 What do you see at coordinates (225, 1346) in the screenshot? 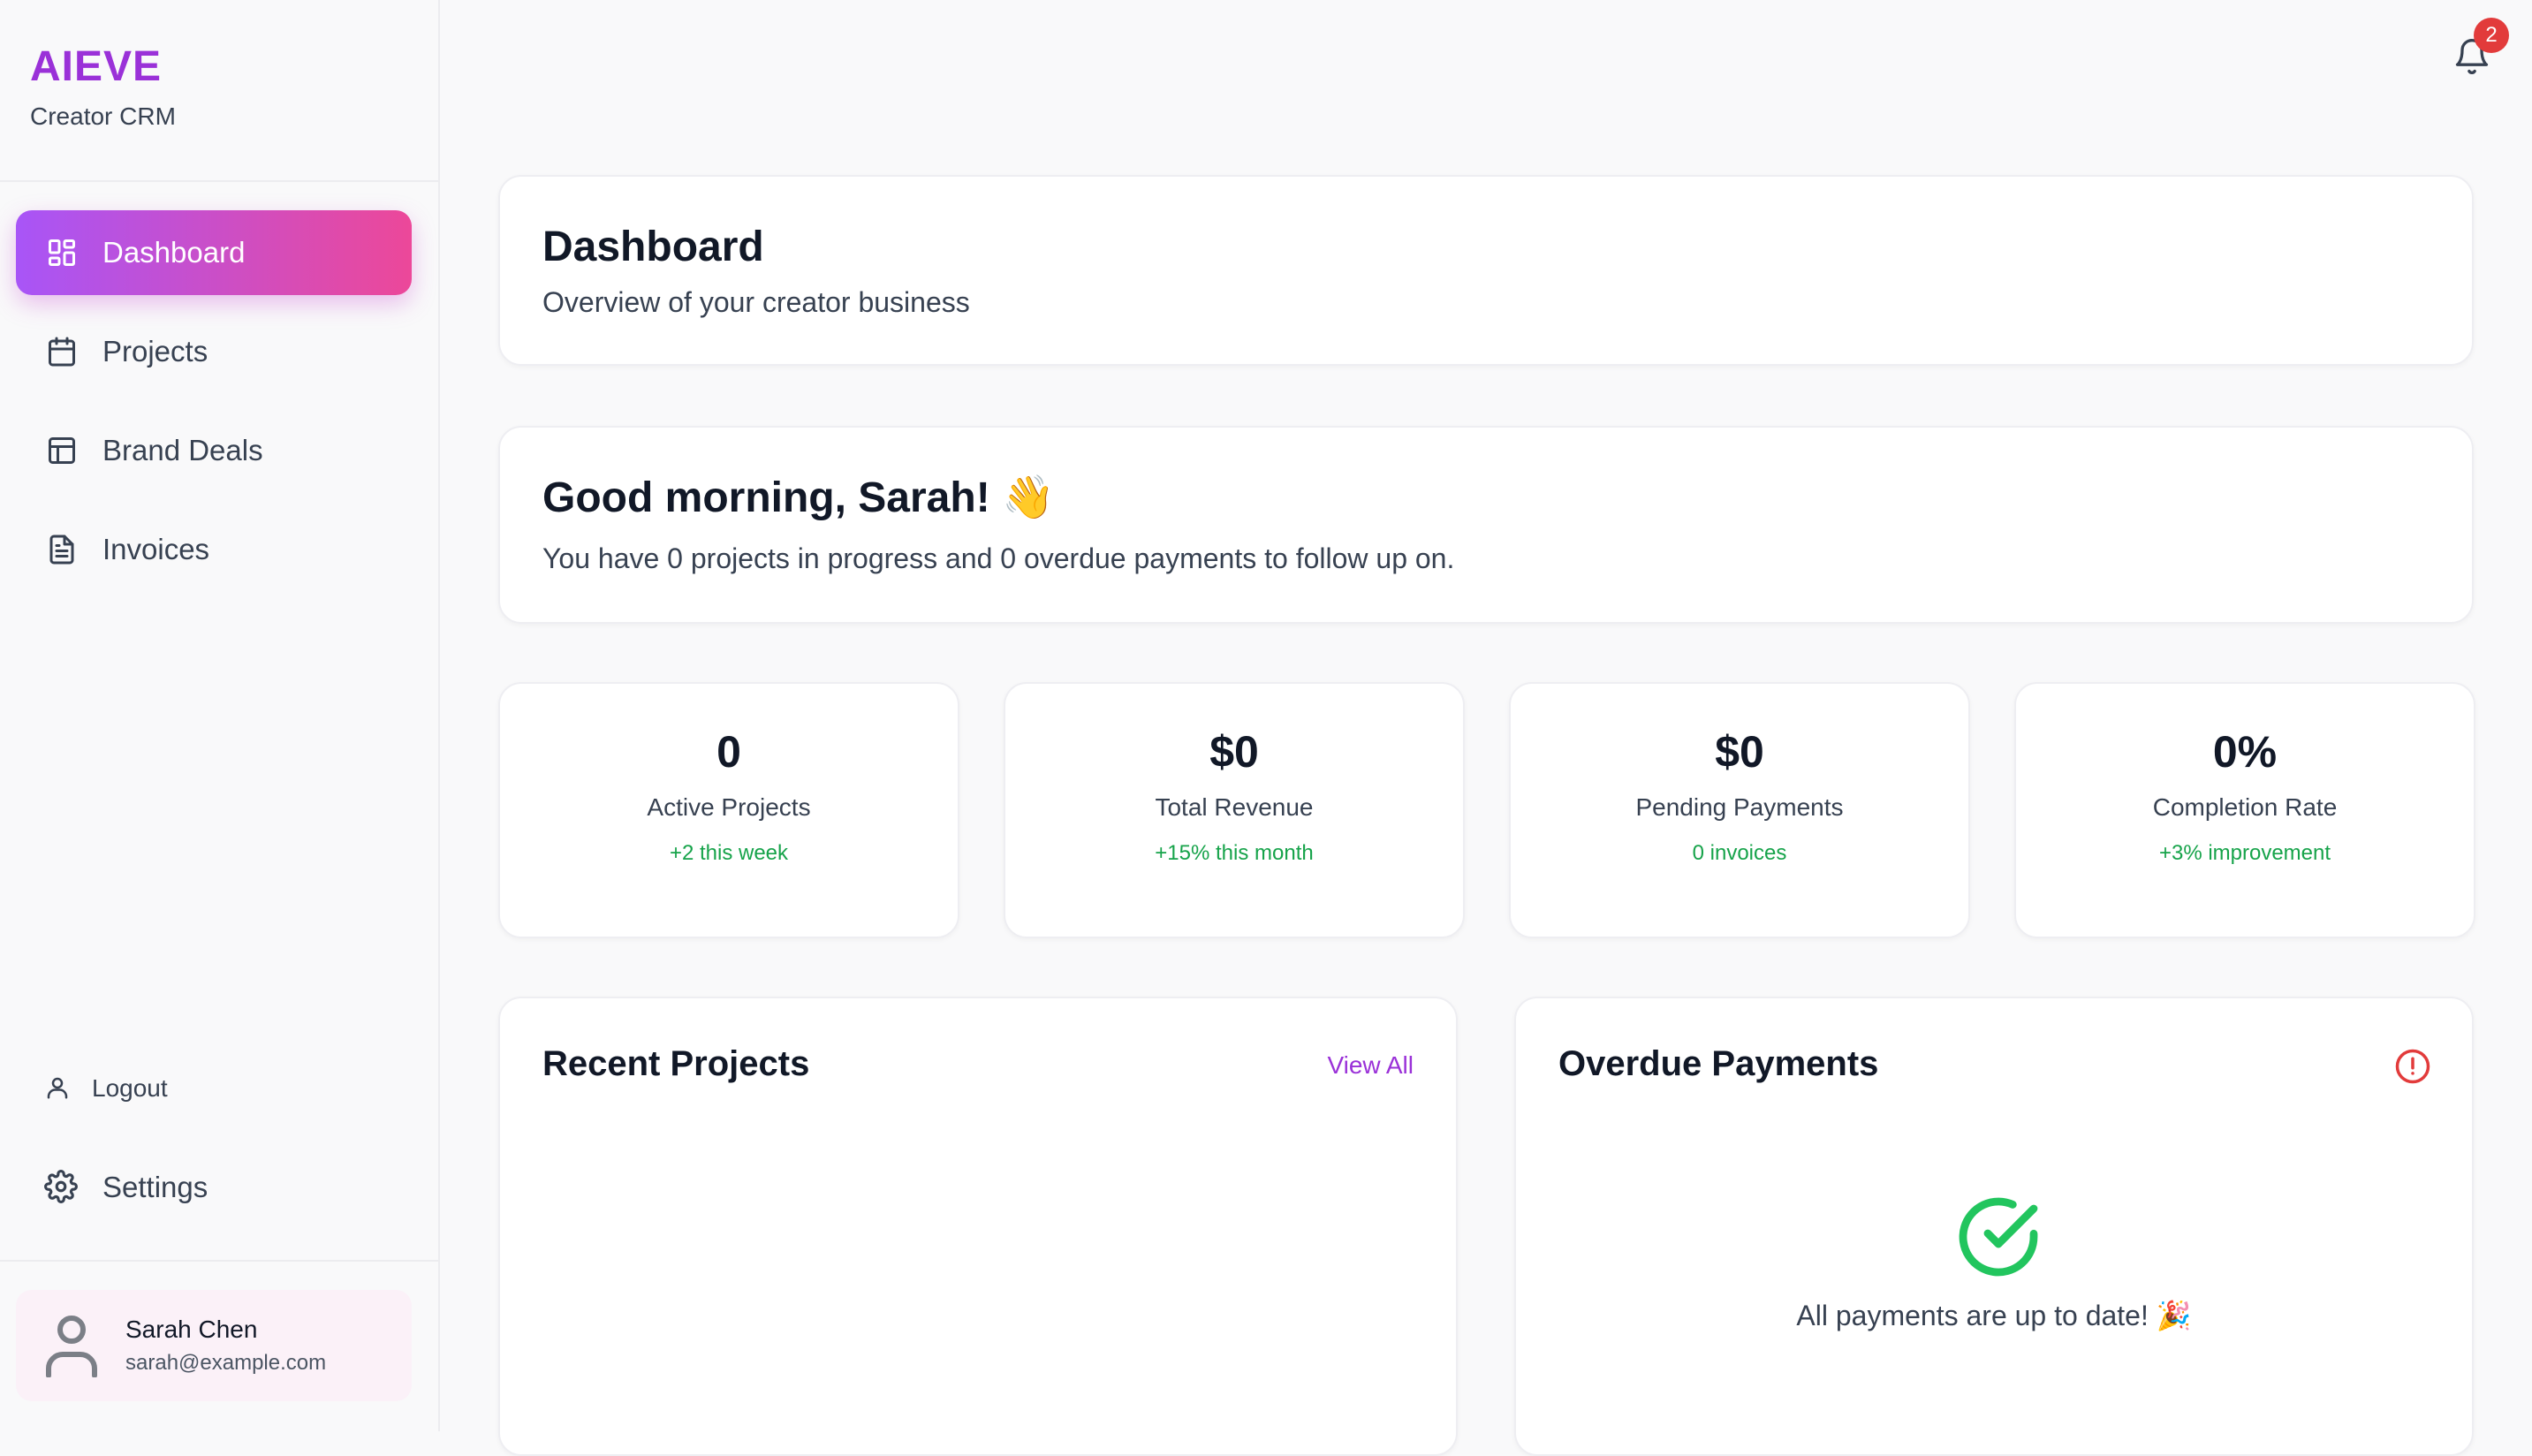
I see `user-info: Sarah Chen sarah@example.com` at bounding box center [225, 1346].